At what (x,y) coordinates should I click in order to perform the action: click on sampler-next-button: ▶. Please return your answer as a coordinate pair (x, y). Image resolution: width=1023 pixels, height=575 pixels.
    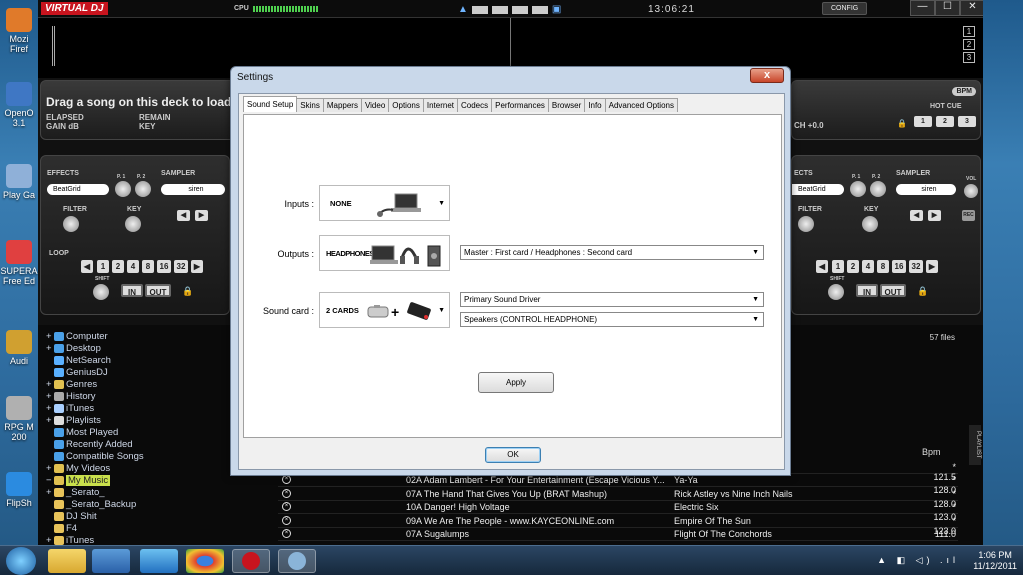
    Looking at the image, I should click on (201, 215).